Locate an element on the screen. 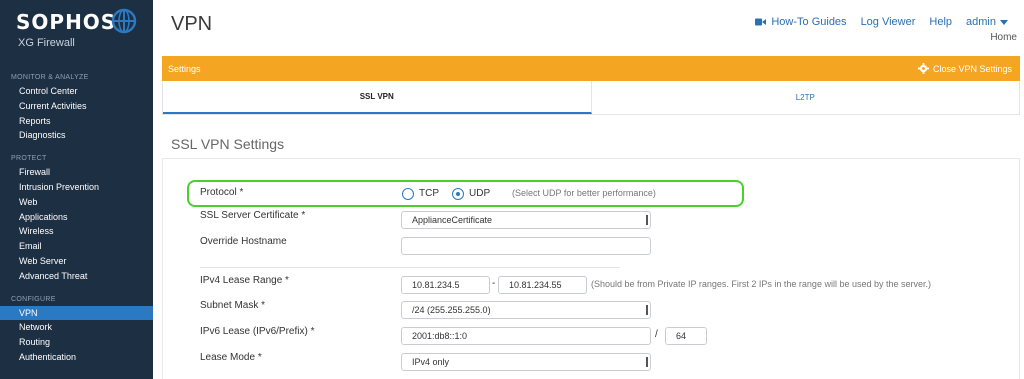  ipv6-label: IPv6 Lease (IPv6/Prefix) * is located at coordinates (257, 331).